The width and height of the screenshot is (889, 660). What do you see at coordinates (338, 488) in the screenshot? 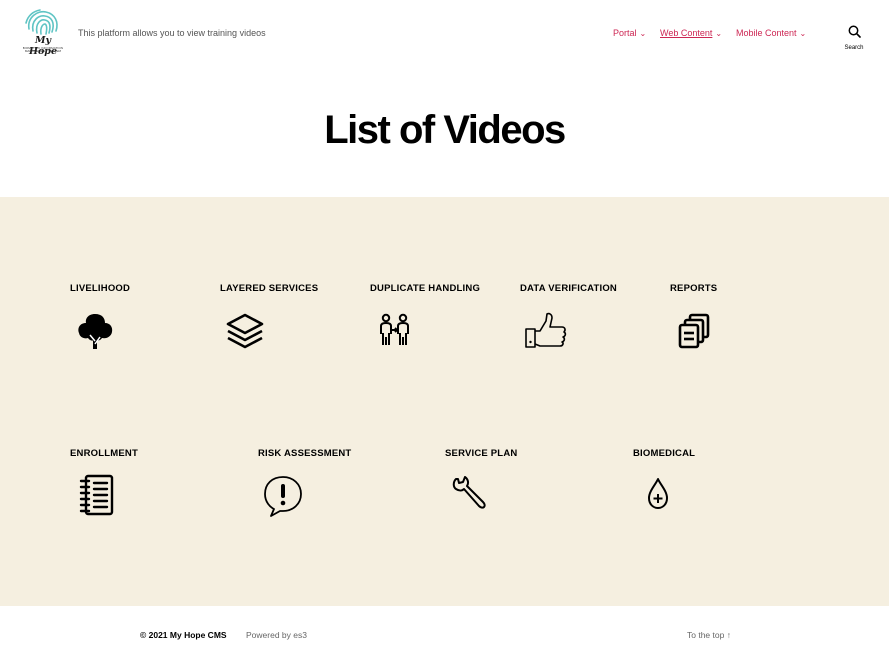
I see `category-risk-assessment: RISK ASSESSMENT` at bounding box center [338, 488].